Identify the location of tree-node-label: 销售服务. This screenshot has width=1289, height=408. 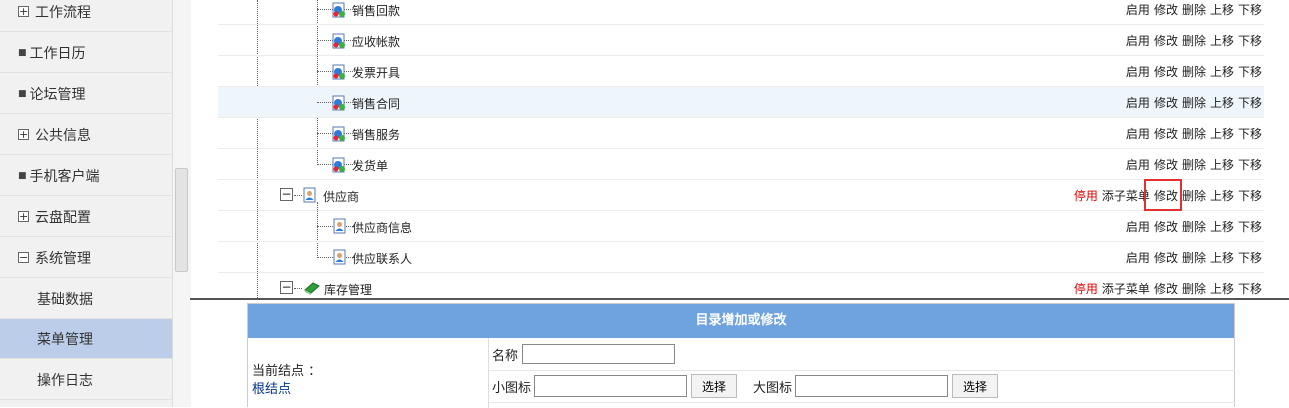
(376, 134).